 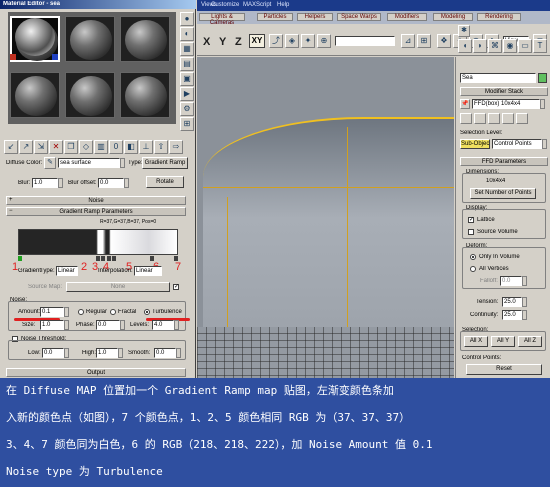 I want to click on video-check-icon: ▣, so click(x=187, y=79).